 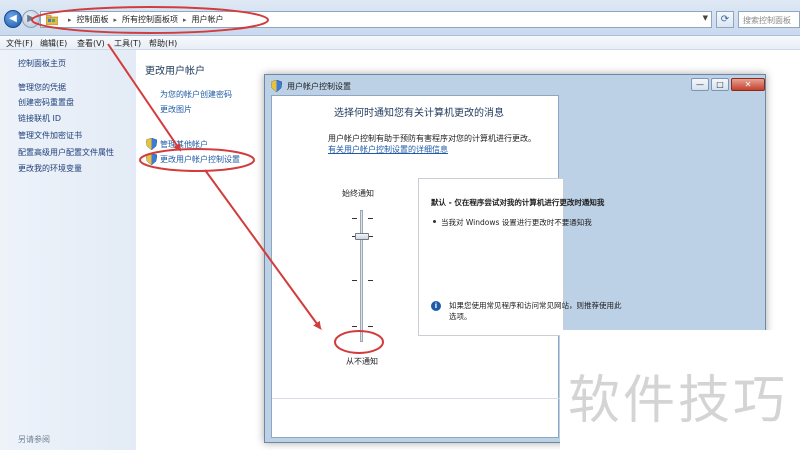 I want to click on forward-arrow-icon: ▶, so click(x=31, y=19).